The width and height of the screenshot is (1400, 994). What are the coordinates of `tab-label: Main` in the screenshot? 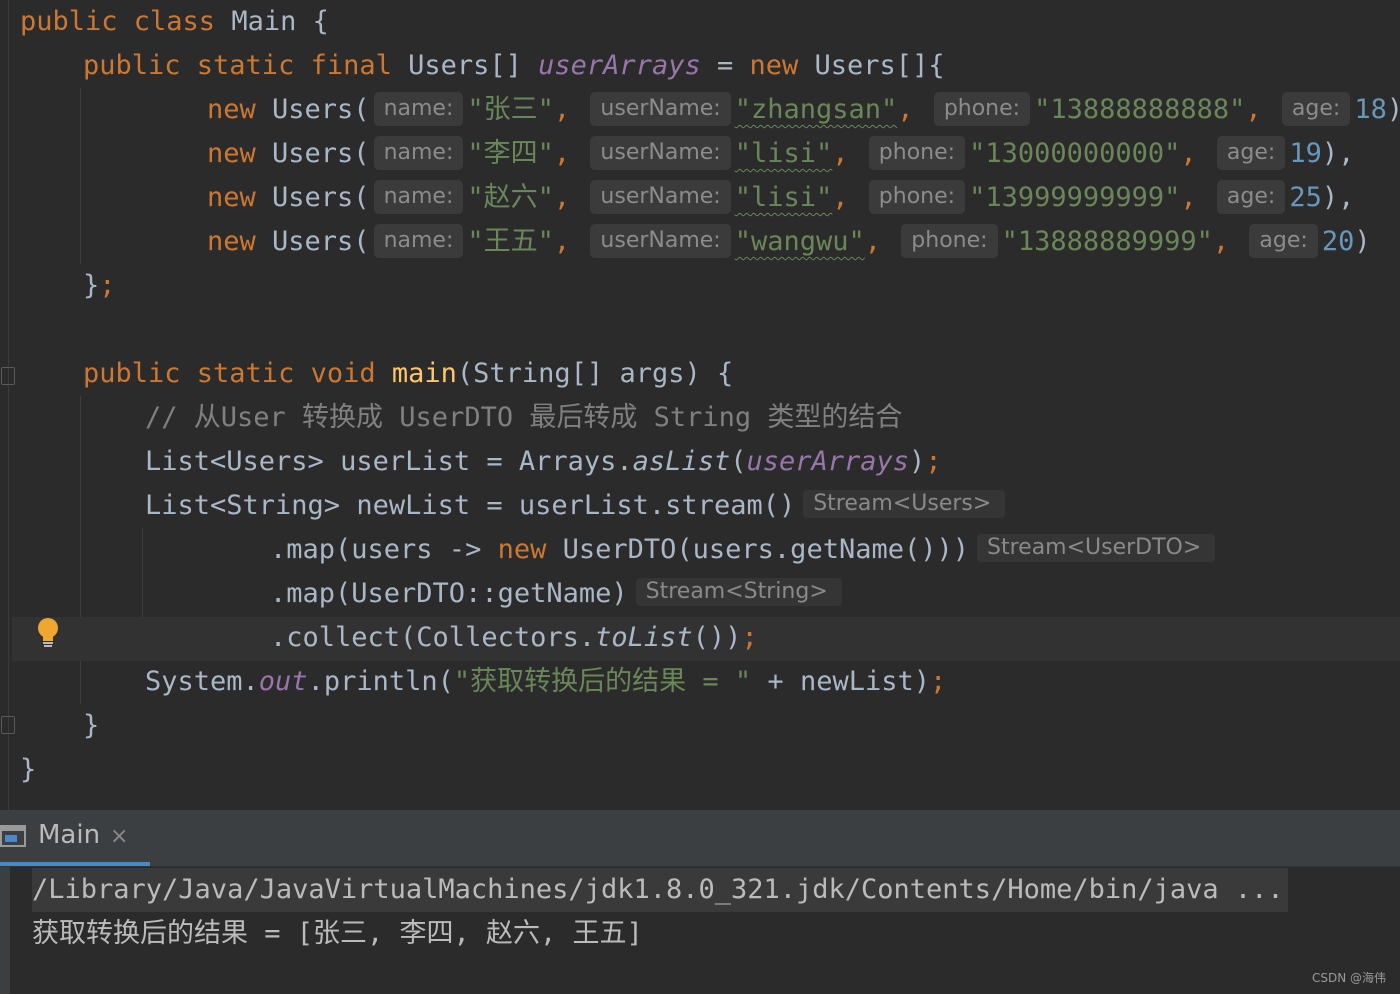 It's located at (69, 835).